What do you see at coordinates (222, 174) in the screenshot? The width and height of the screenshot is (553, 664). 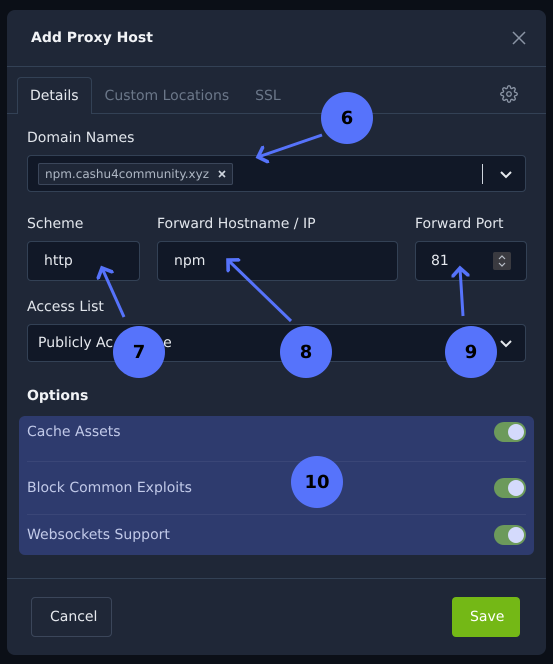 I see `remove-icon` at bounding box center [222, 174].